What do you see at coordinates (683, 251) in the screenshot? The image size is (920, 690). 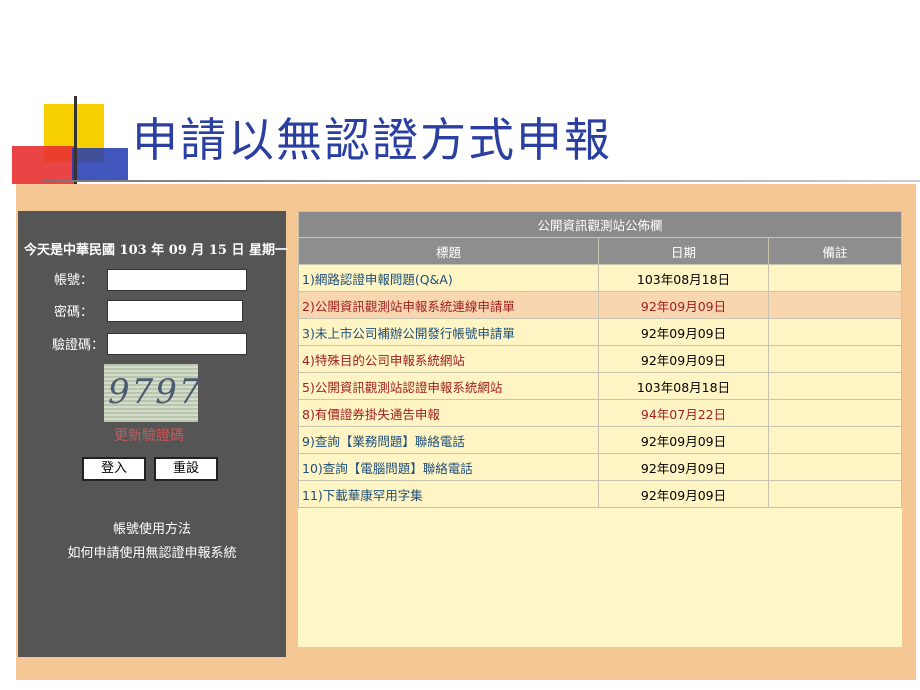 I see `col-date: 日期` at bounding box center [683, 251].